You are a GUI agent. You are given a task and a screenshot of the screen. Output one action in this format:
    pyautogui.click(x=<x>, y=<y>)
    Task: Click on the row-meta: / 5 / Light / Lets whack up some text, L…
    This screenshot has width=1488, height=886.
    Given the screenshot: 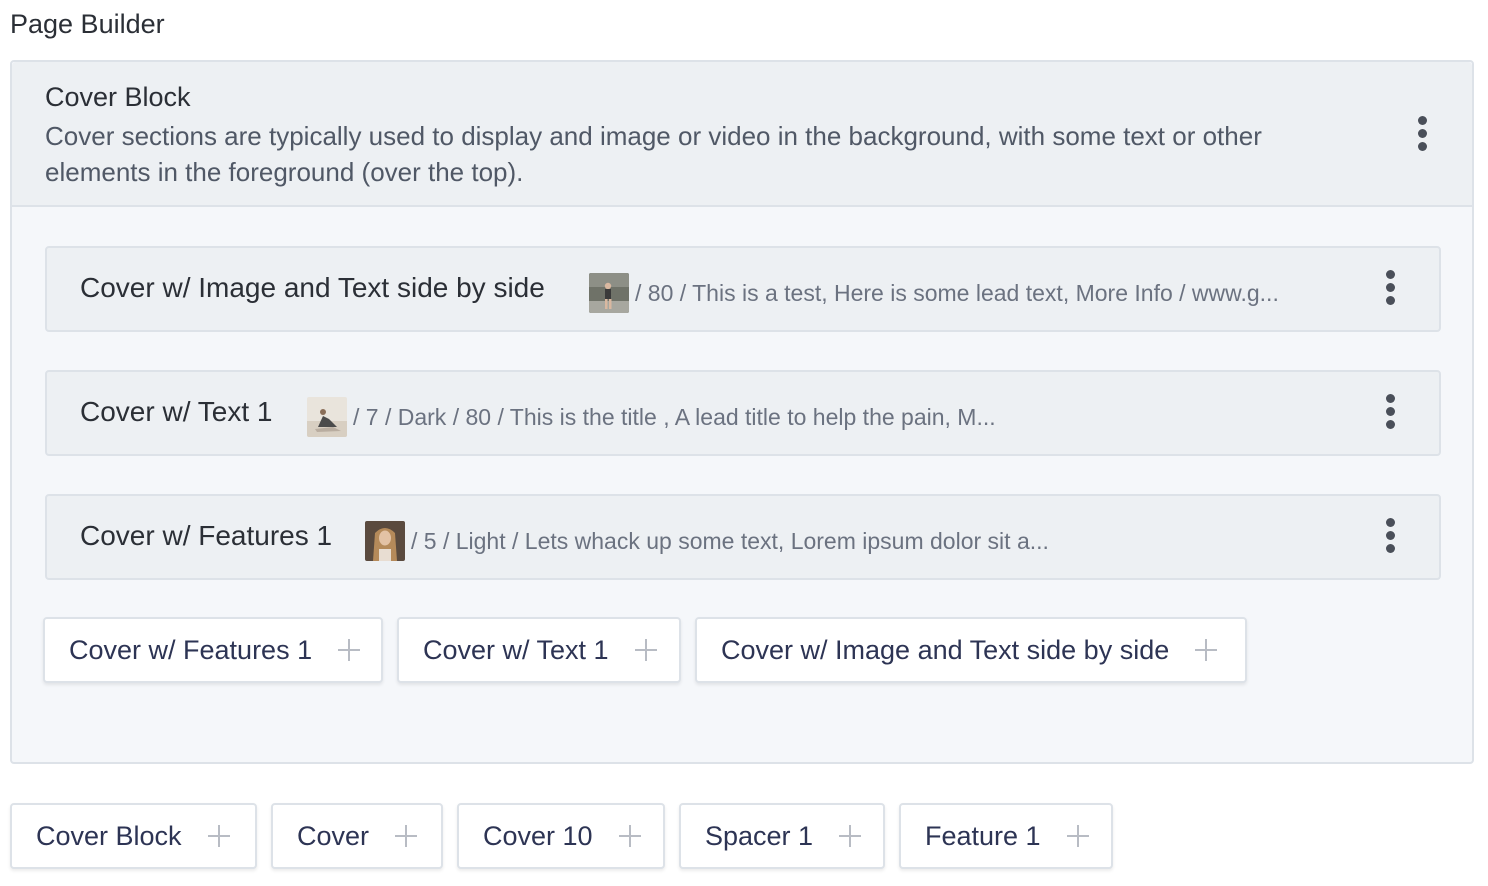 What is the action you would take?
    pyautogui.click(x=707, y=541)
    